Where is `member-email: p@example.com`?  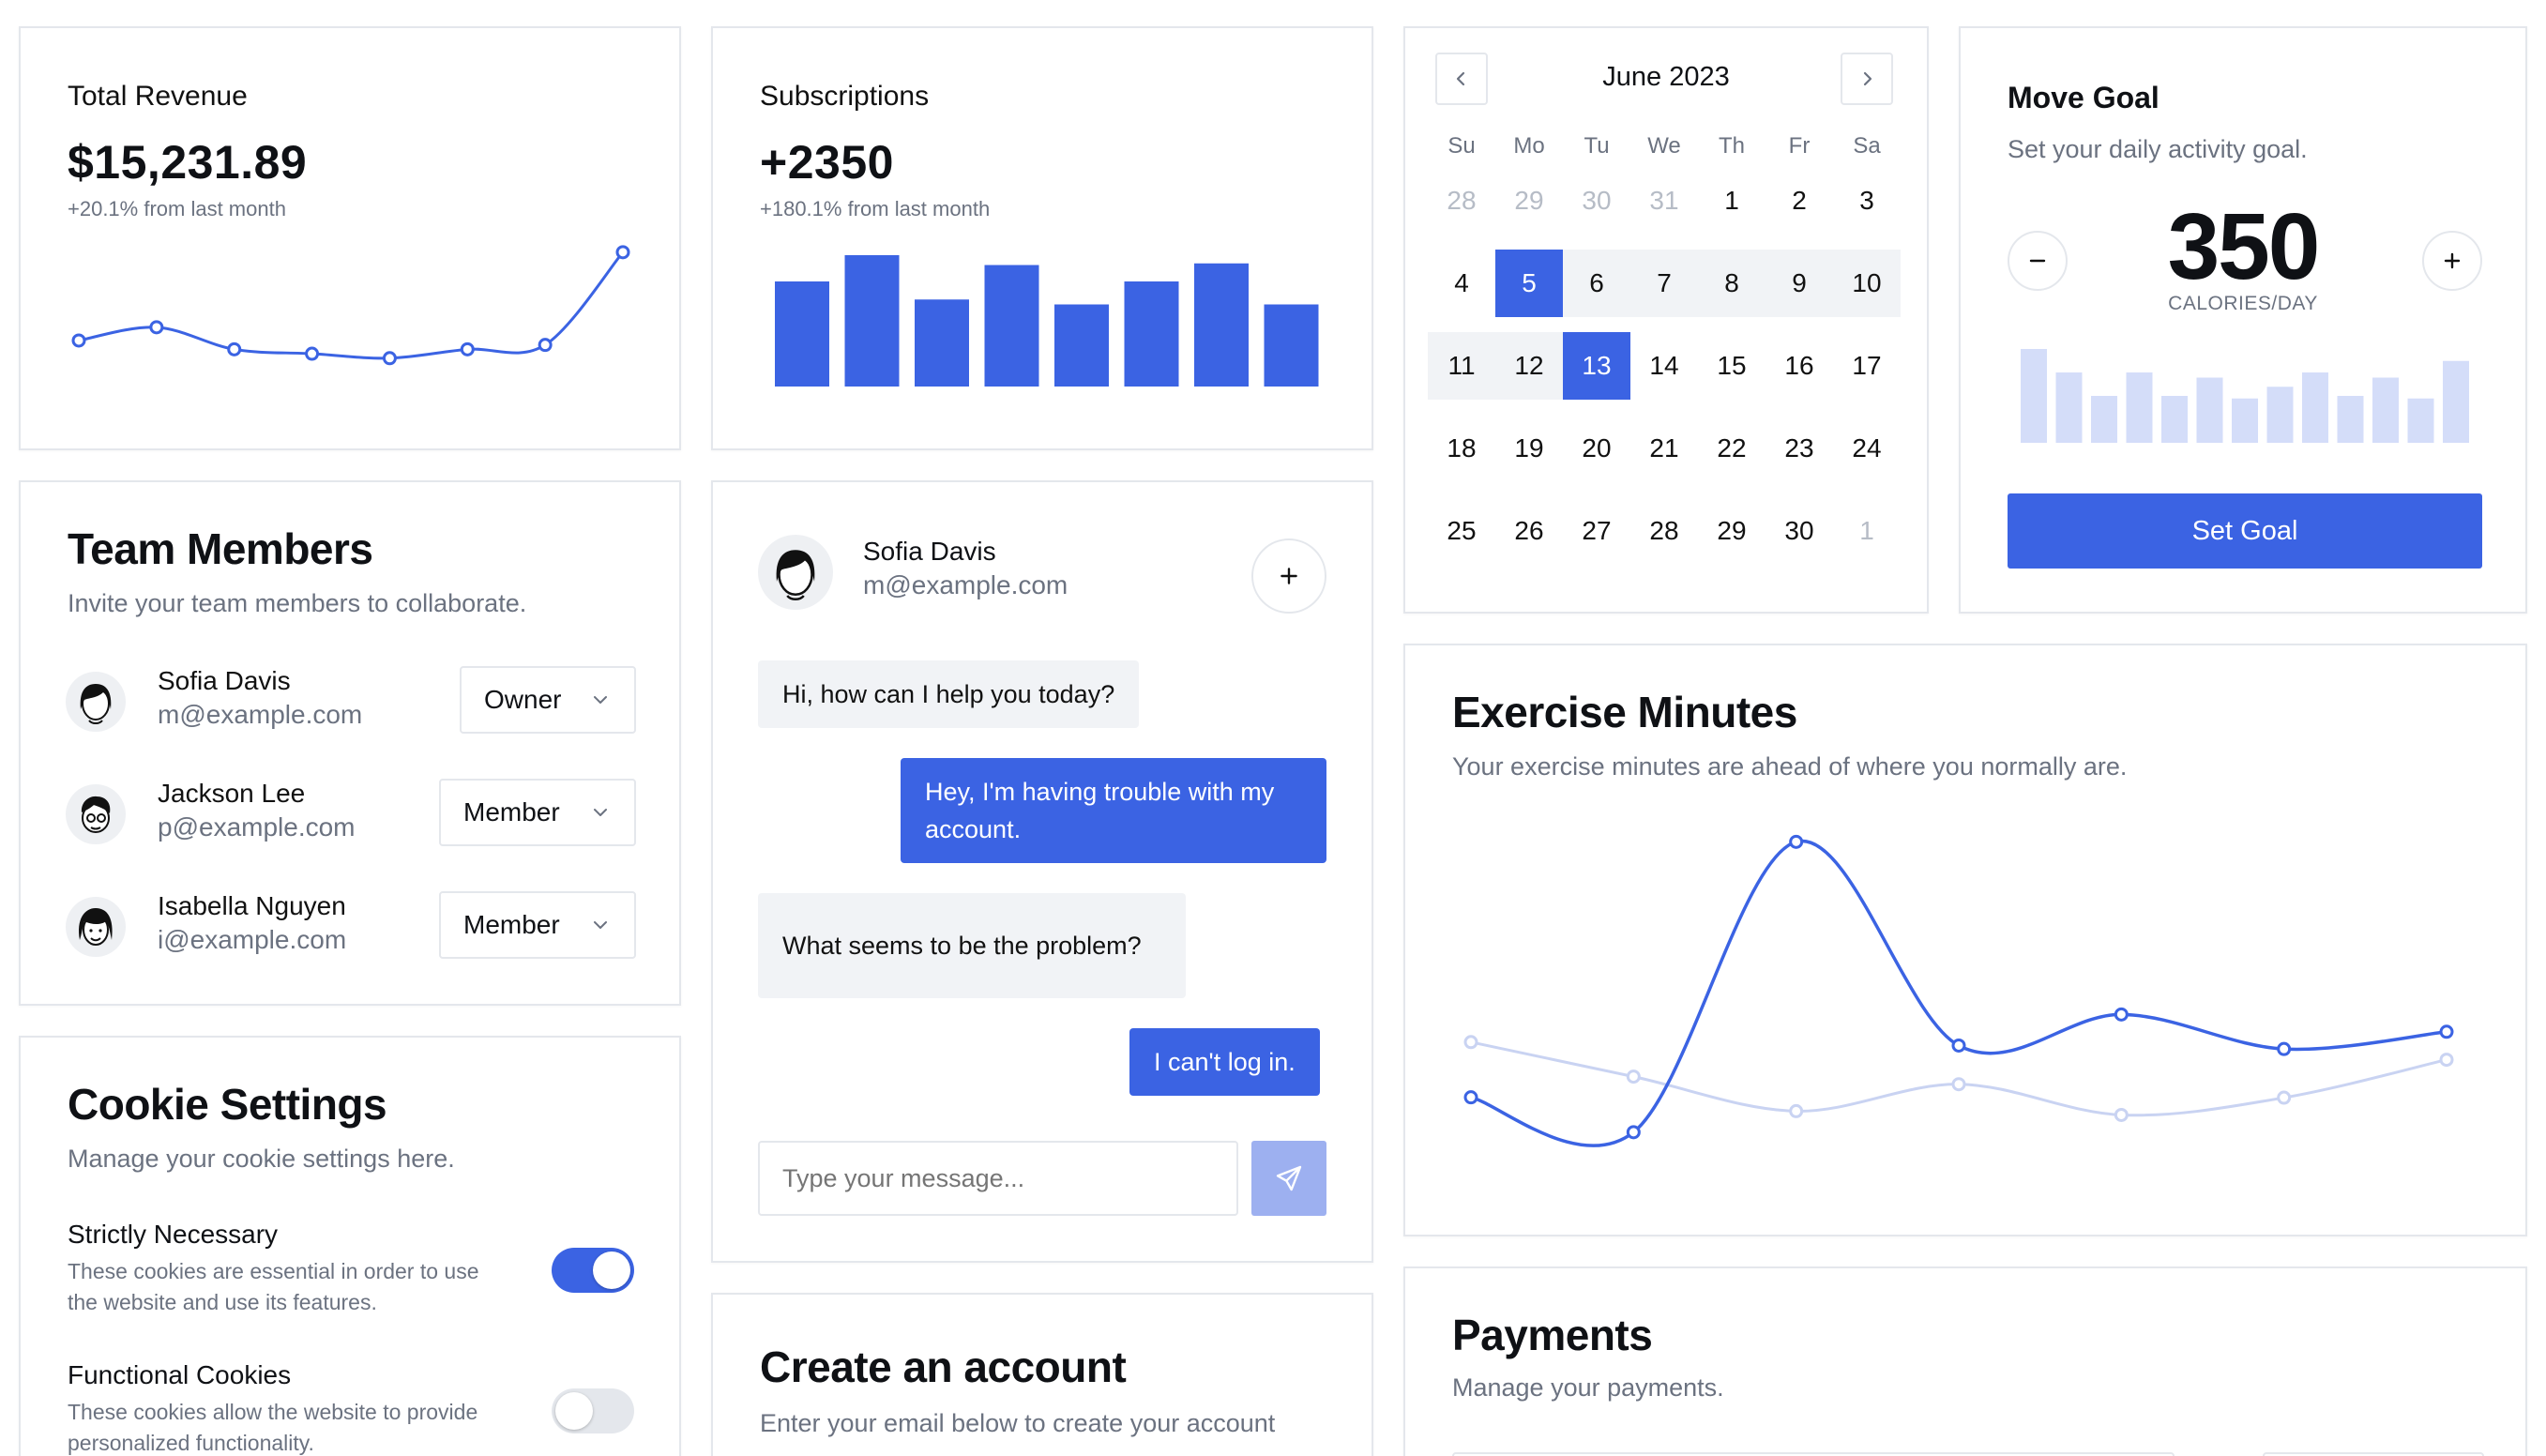
member-email: p@example.com is located at coordinates (257, 827).